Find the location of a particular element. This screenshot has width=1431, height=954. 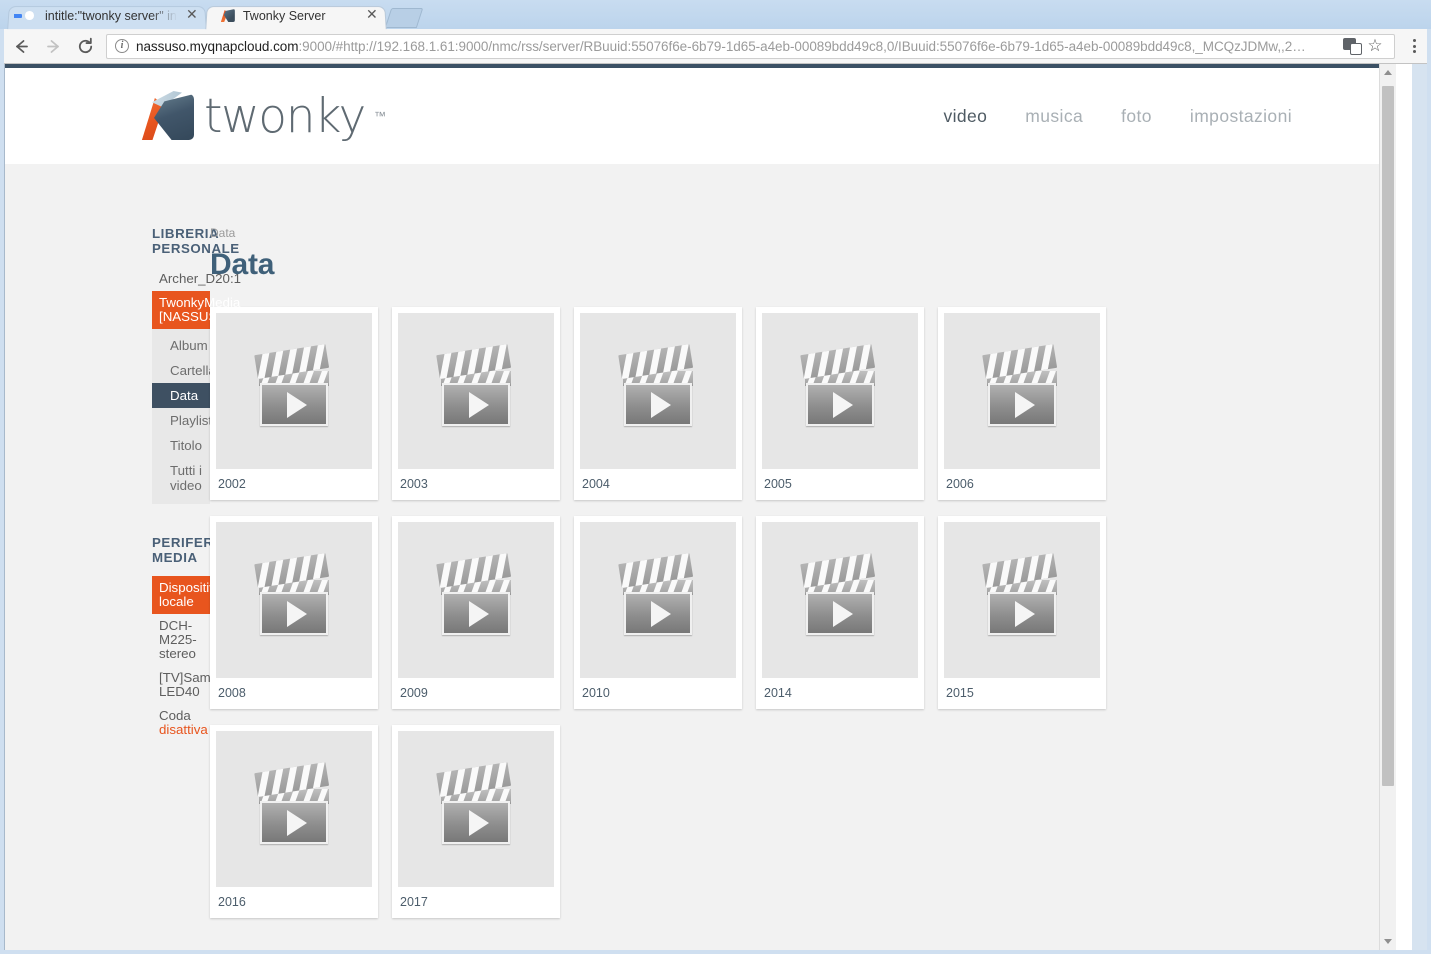

video-tile-label: 2014 is located at coordinates (778, 693).